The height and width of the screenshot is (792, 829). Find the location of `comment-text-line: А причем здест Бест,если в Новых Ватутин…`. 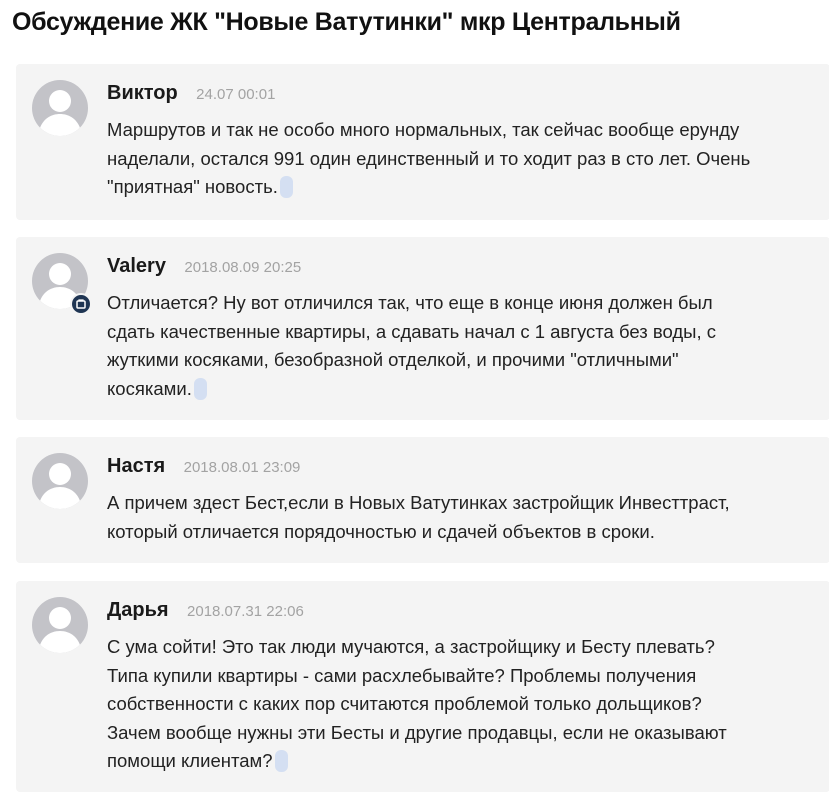

comment-text-line: А причем здест Бест,если в Новых Ватутин… is located at coordinates (418, 502).